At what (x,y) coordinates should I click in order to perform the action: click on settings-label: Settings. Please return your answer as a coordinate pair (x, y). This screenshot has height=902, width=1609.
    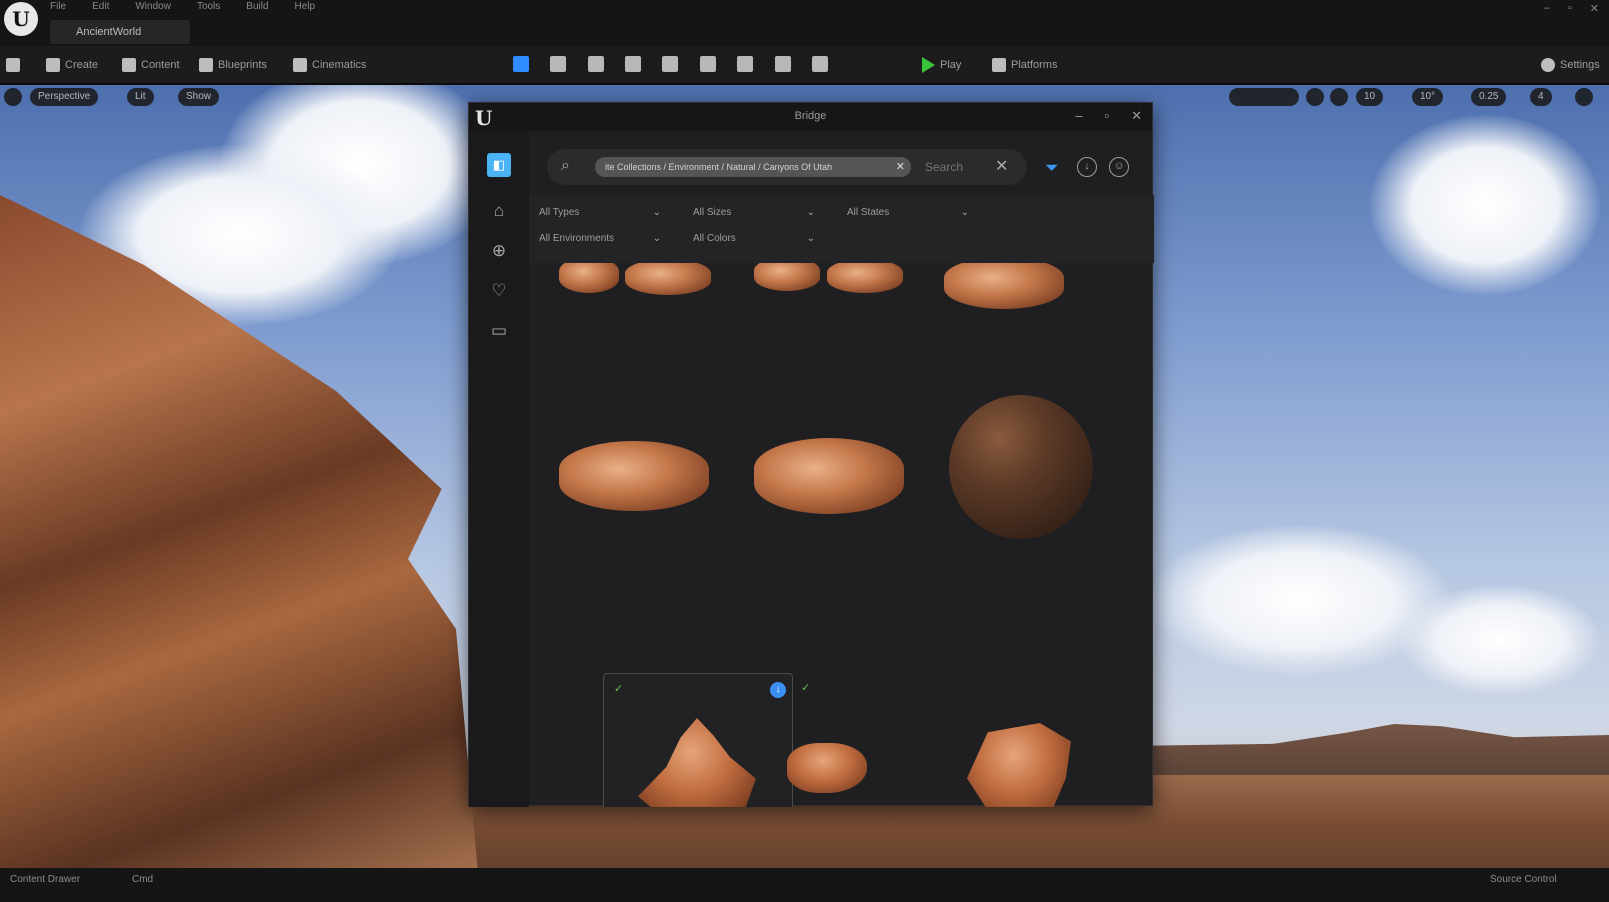
    Looking at the image, I should click on (1580, 65).